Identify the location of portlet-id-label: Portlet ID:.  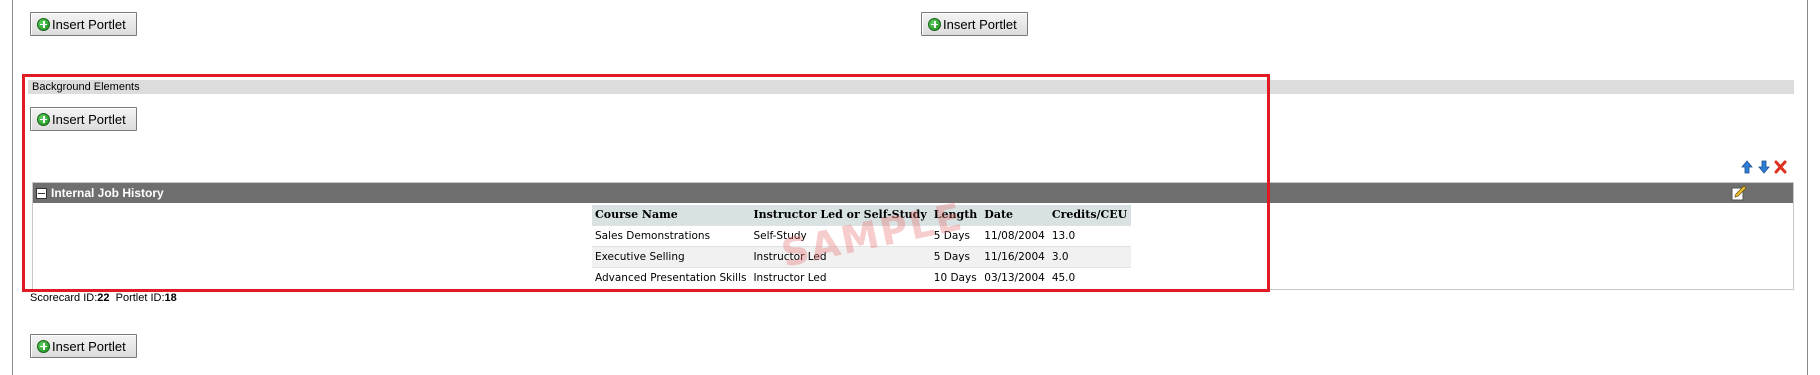
(140, 298).